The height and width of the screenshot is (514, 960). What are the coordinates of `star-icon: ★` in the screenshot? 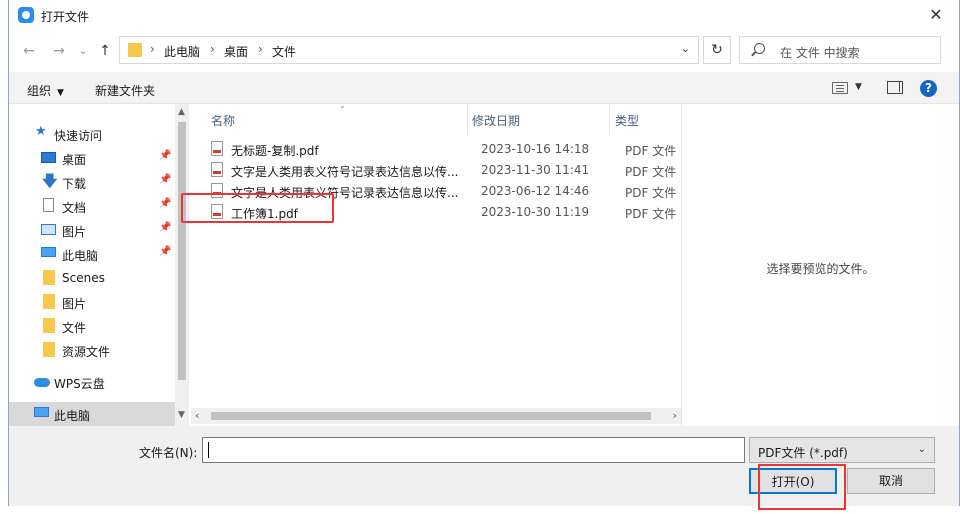 It's located at (41, 131).